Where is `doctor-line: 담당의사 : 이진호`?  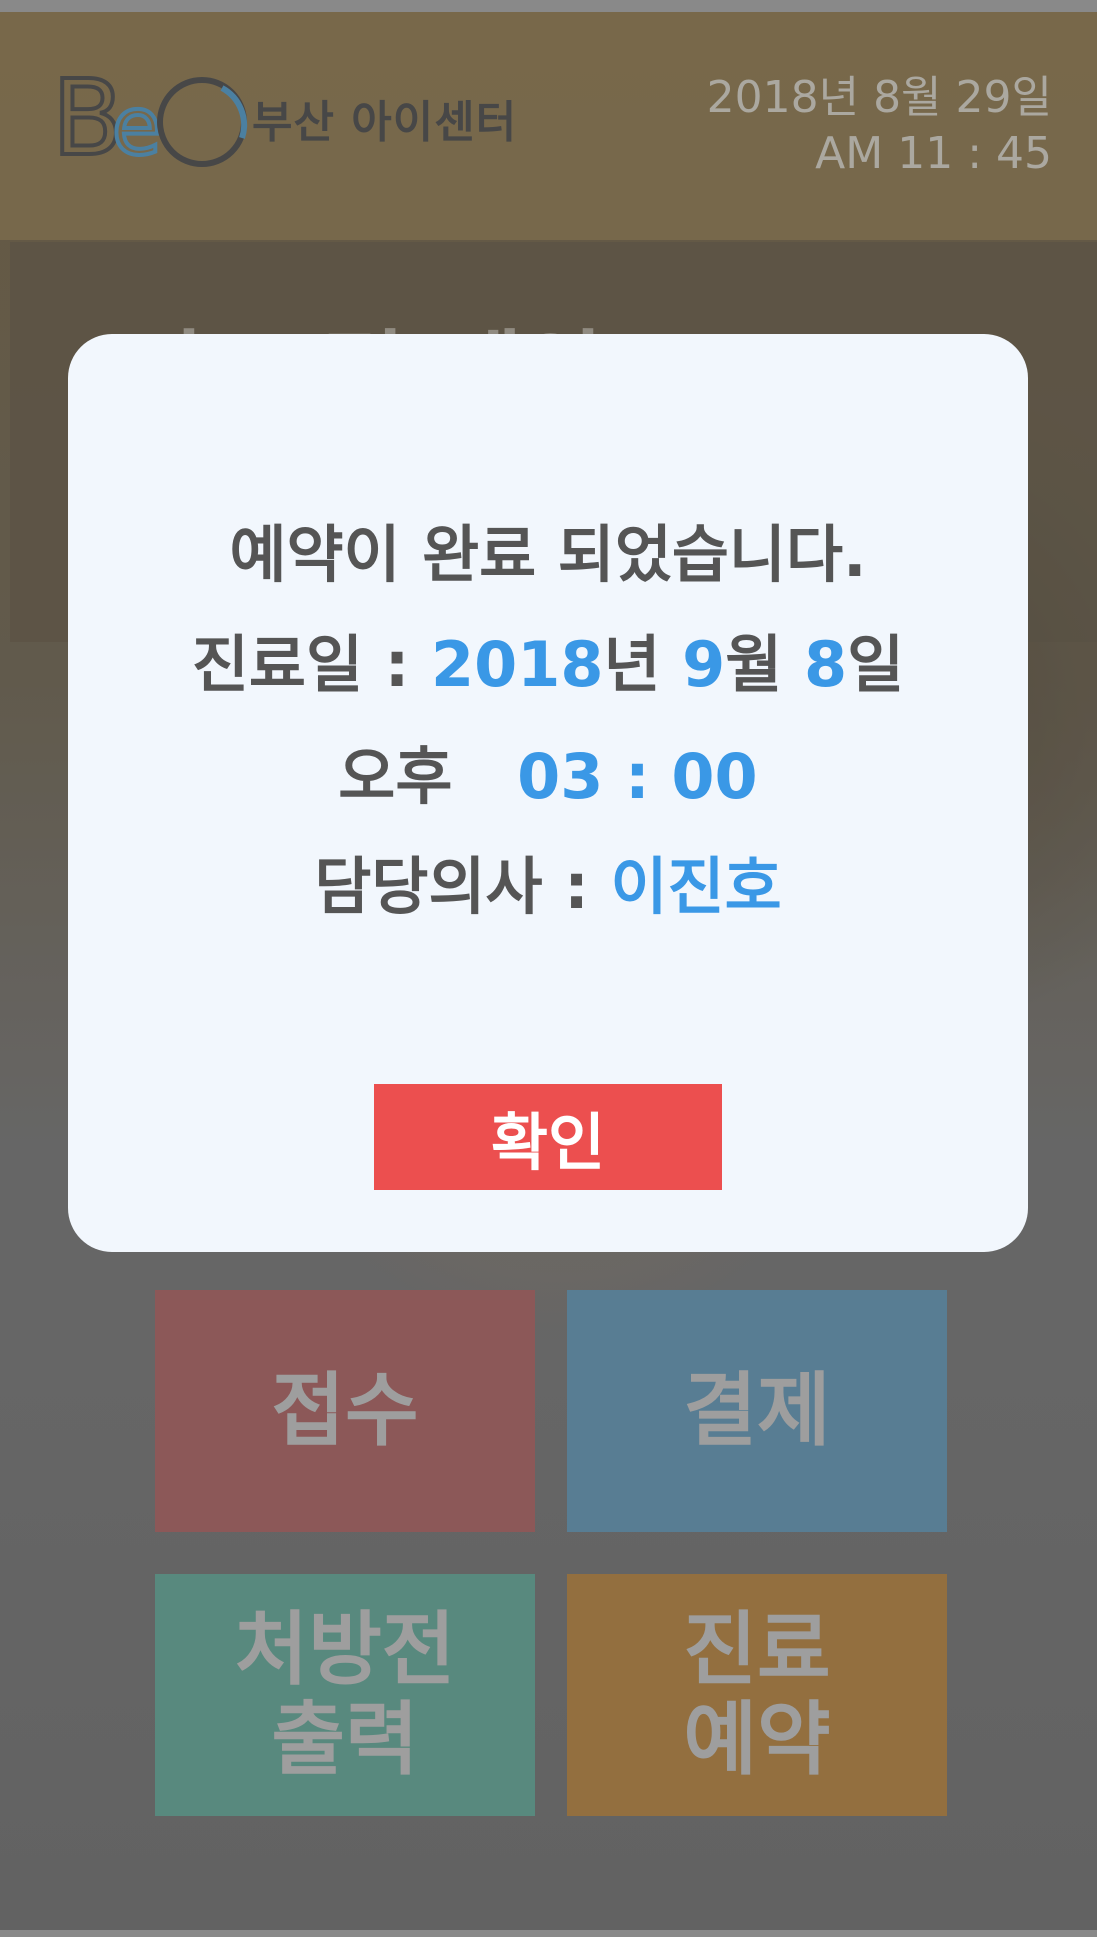
doctor-line: 담당의사 : 이진호 is located at coordinates (548, 881).